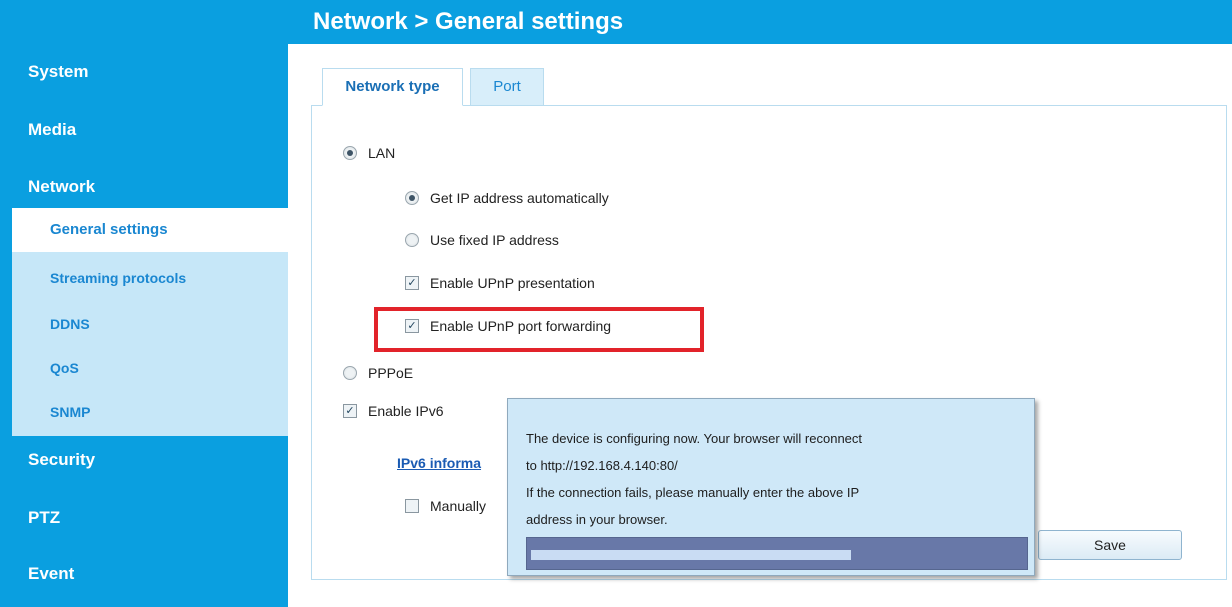 This screenshot has height=607, width=1232. Describe the element at coordinates (392, 87) in the screenshot. I see `tab-network-type: Network type` at that location.